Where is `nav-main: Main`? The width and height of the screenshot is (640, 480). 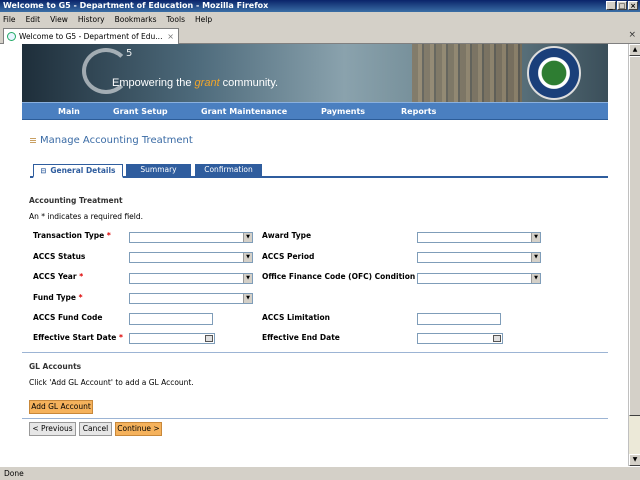
nav-main: Main is located at coordinates (69, 112).